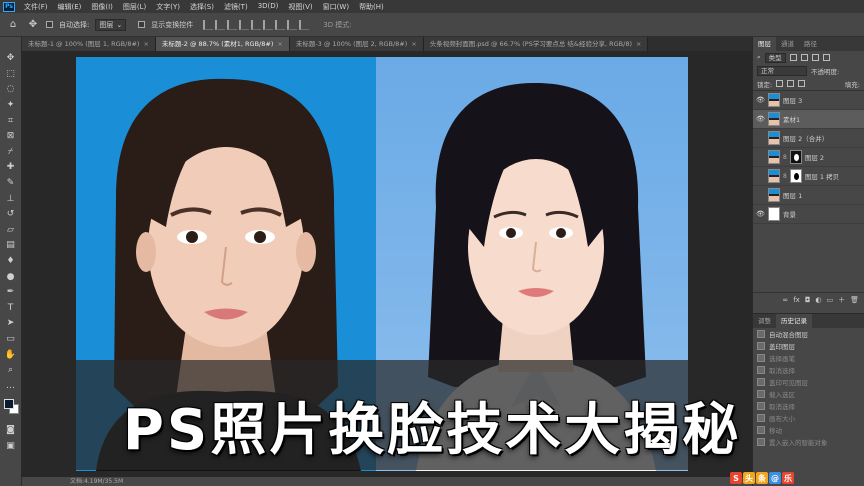  What do you see at coordinates (818, 300) in the screenshot?
I see `adjustment-icon: ◐` at bounding box center [818, 300].